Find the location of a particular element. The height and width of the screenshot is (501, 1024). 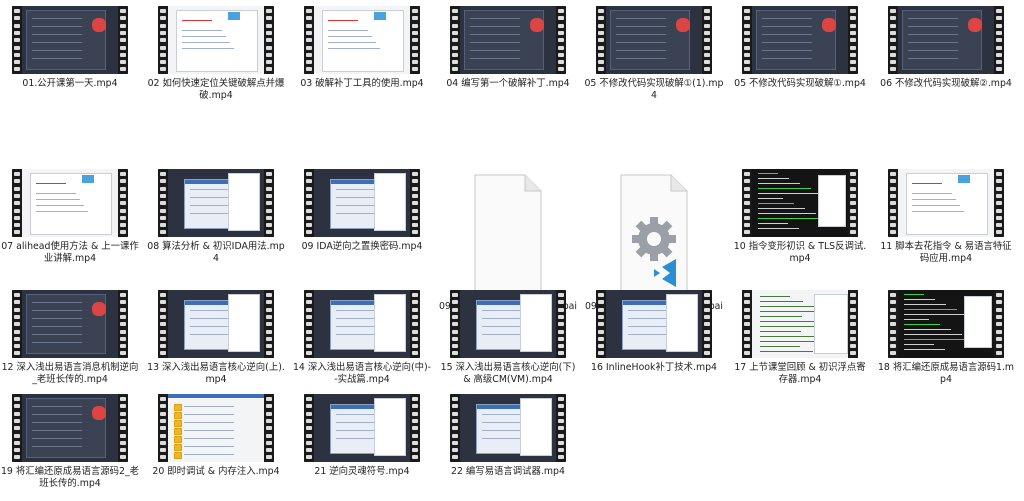

file-item: 21 逆向灵魂符号.mp4 is located at coordinates (362, 436).